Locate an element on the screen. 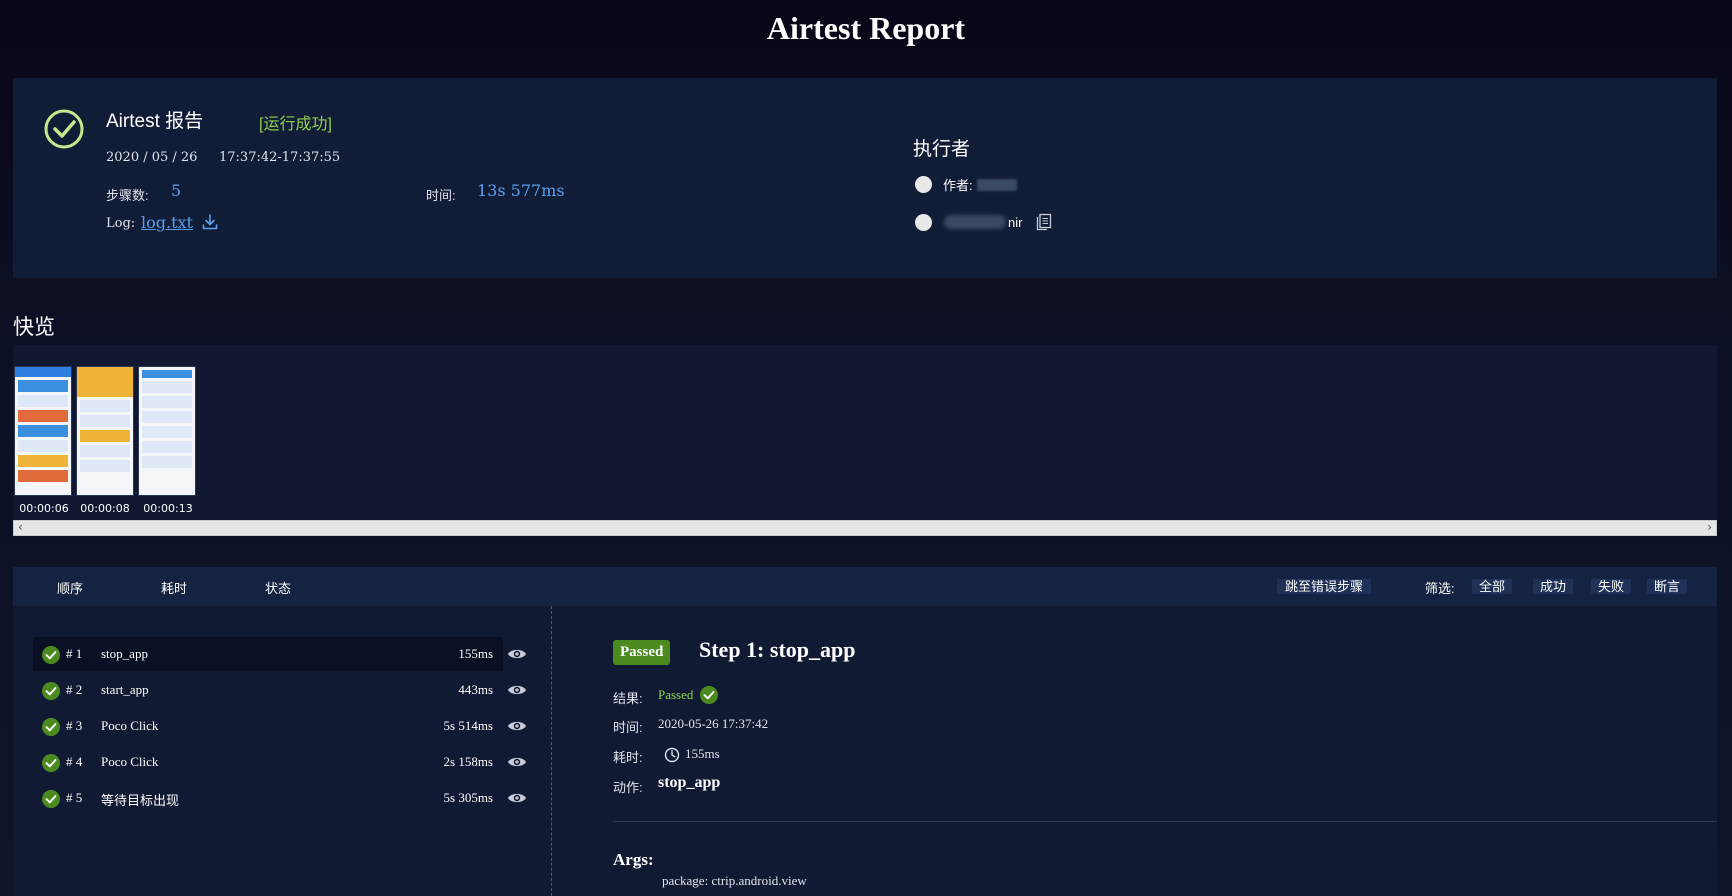 Image resolution: width=1732 pixels, height=896 pixels. log-label: Log: is located at coordinates (121, 223).